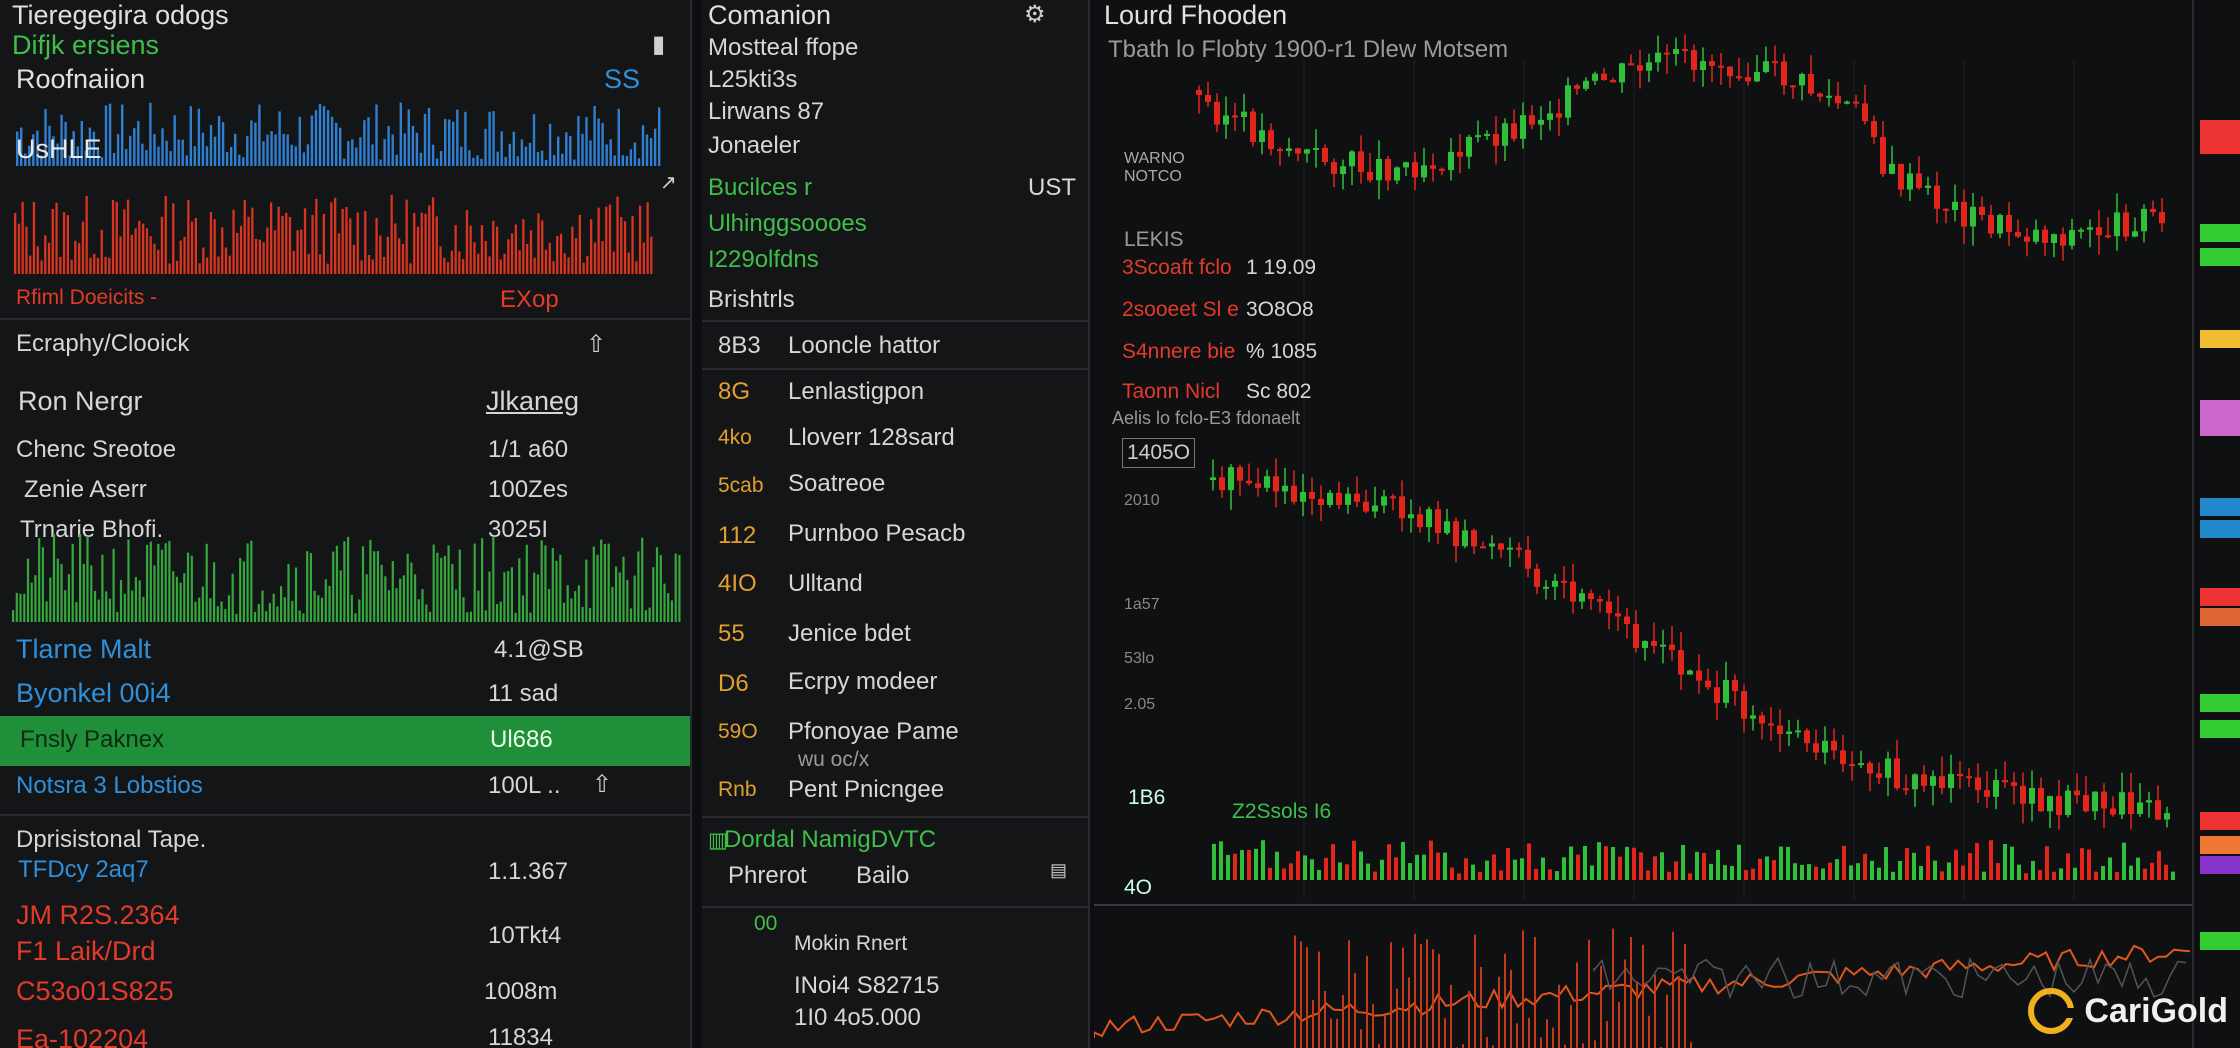  I want to click on table-row-label: C53o01S825, so click(95, 991).